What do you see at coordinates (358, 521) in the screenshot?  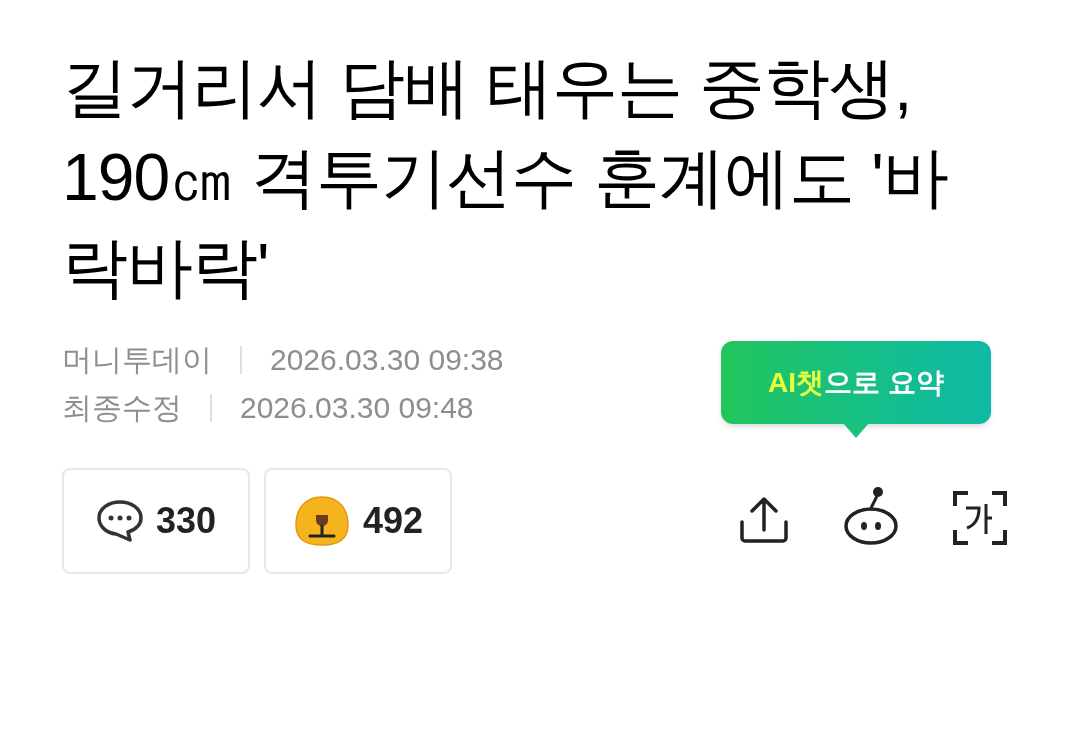 I see `reaction-count-button: 492` at bounding box center [358, 521].